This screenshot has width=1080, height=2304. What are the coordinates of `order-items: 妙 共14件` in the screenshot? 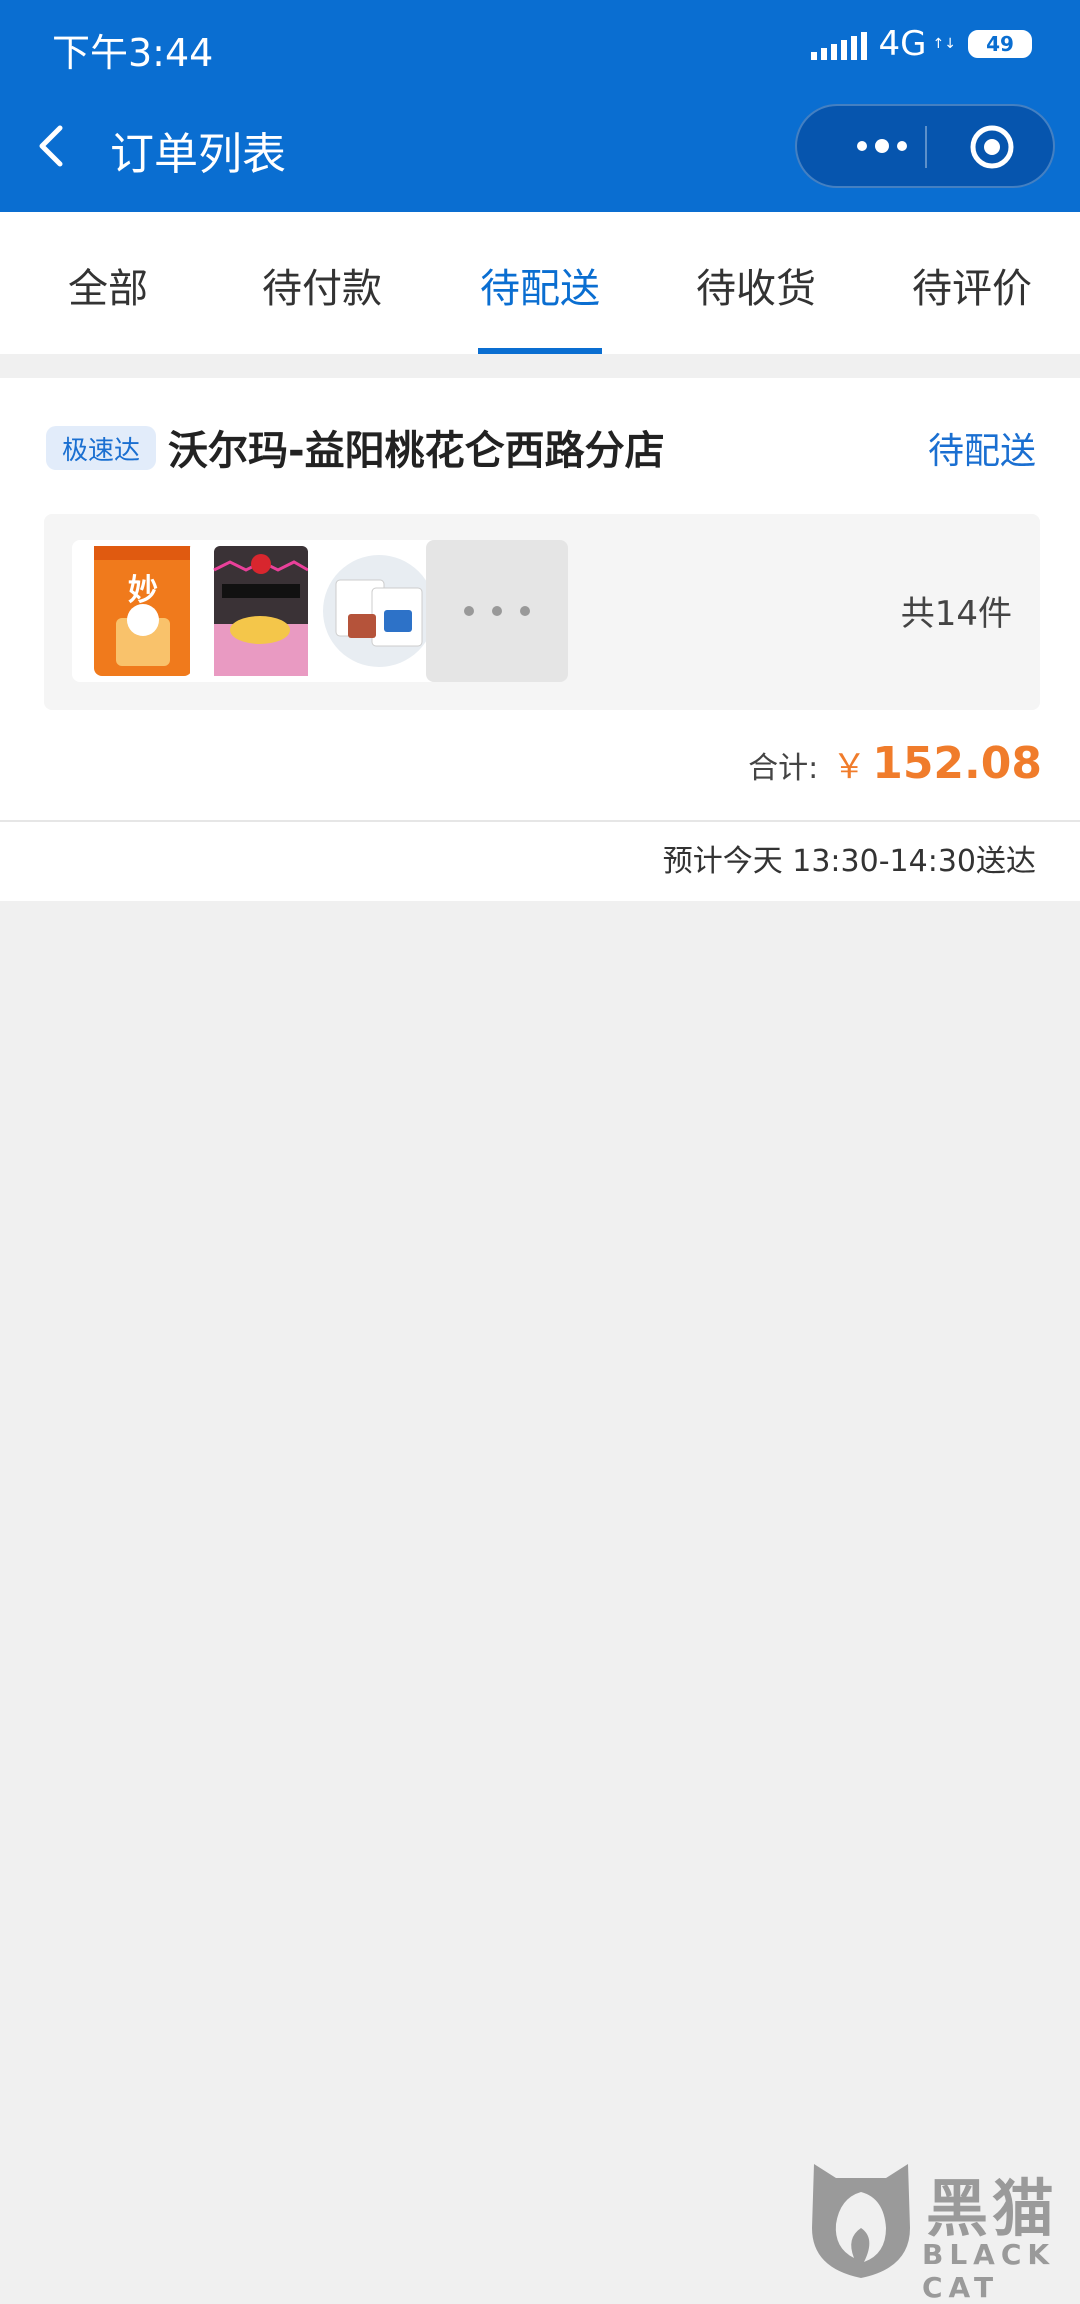 It's located at (542, 612).